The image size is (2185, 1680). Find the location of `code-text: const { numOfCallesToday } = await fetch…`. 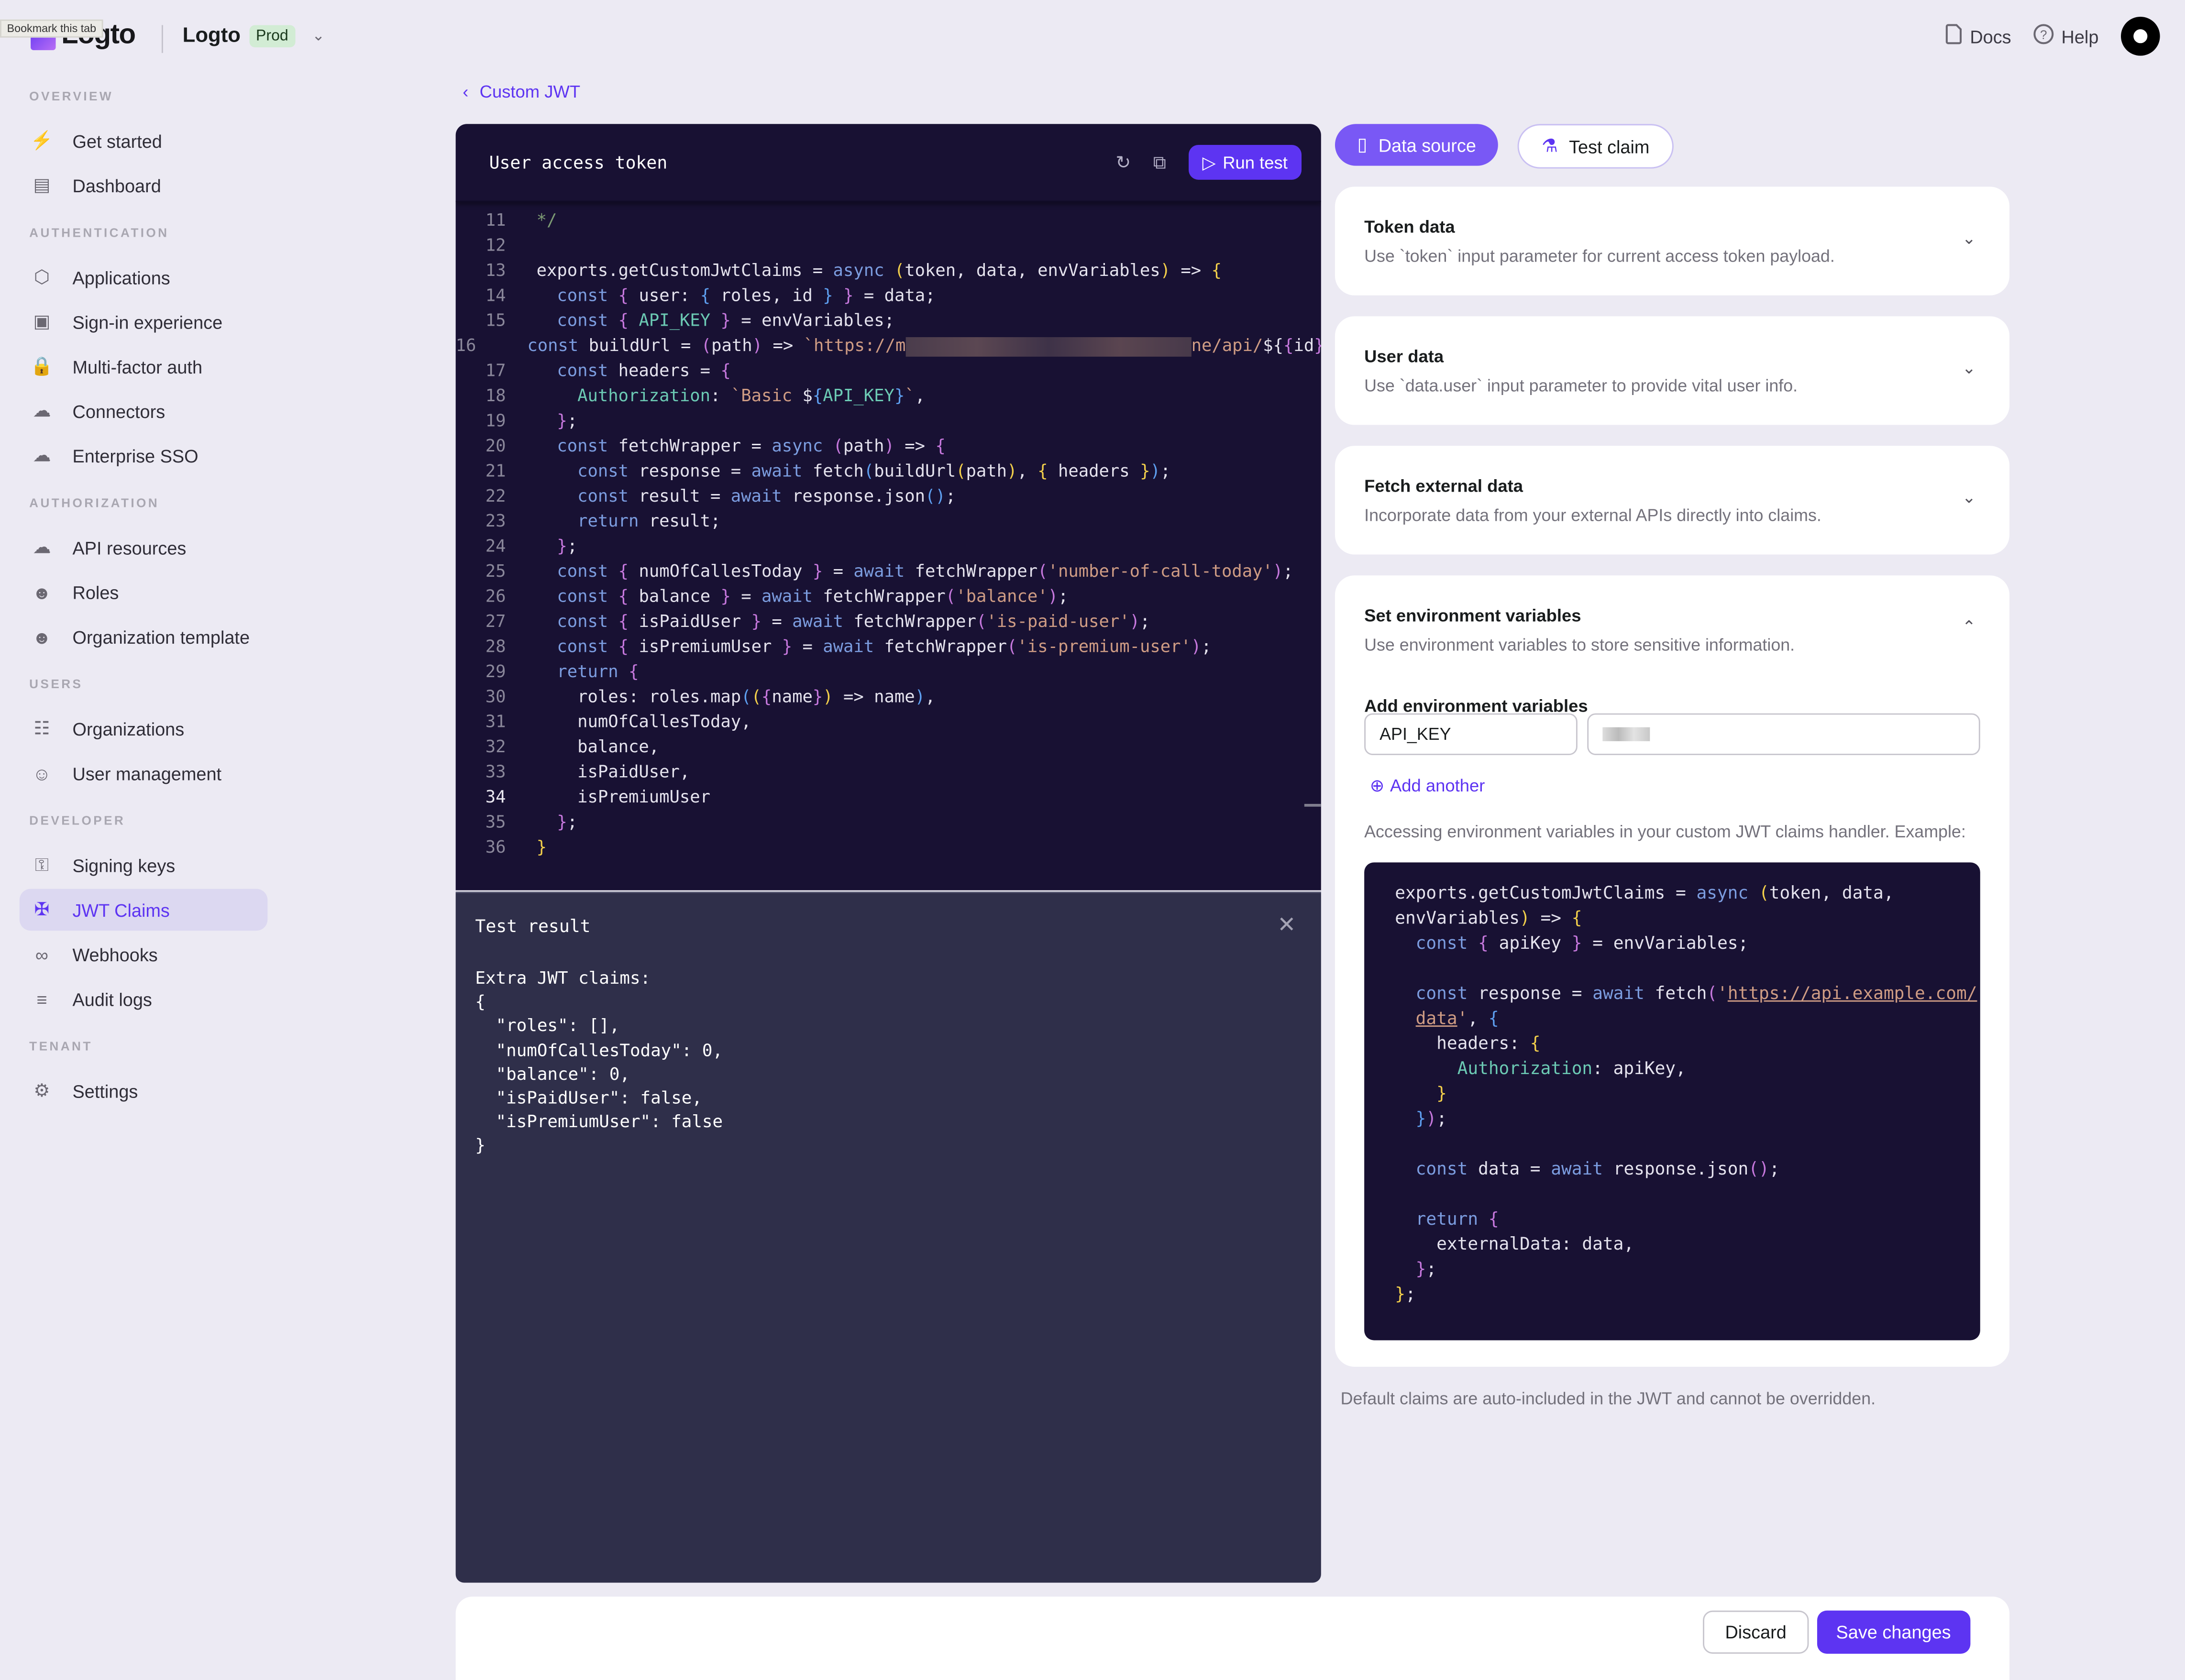

code-text: const { numOfCallesToday } = await fetch… is located at coordinates (925, 571).